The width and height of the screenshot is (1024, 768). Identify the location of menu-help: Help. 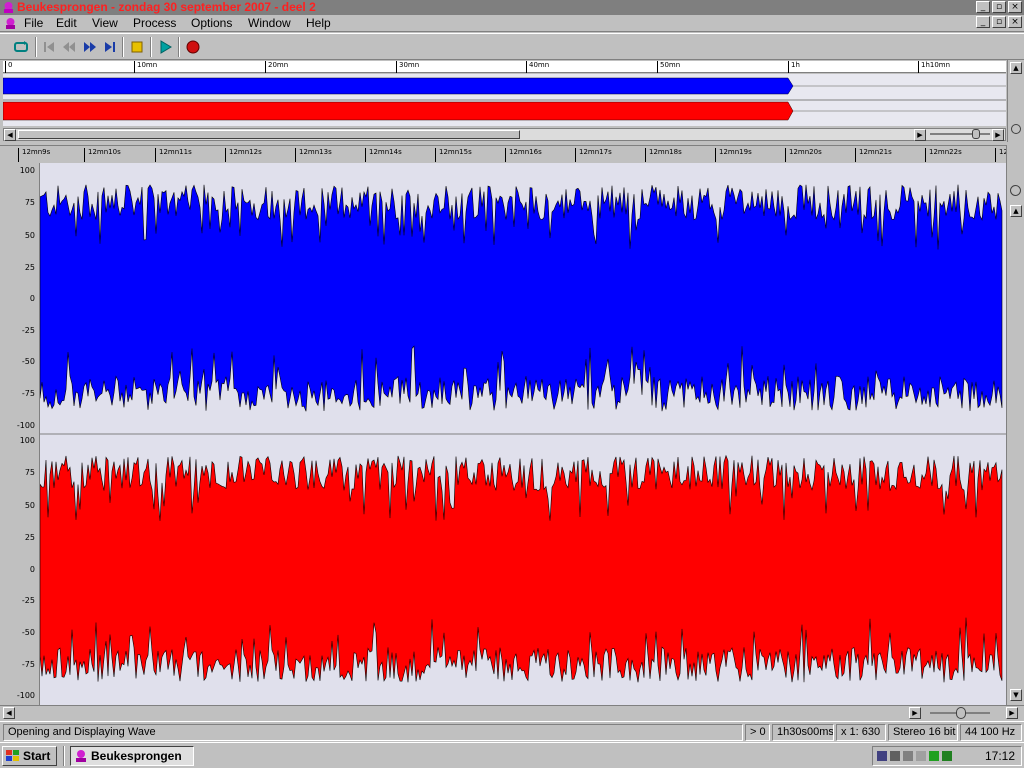
(318, 23).